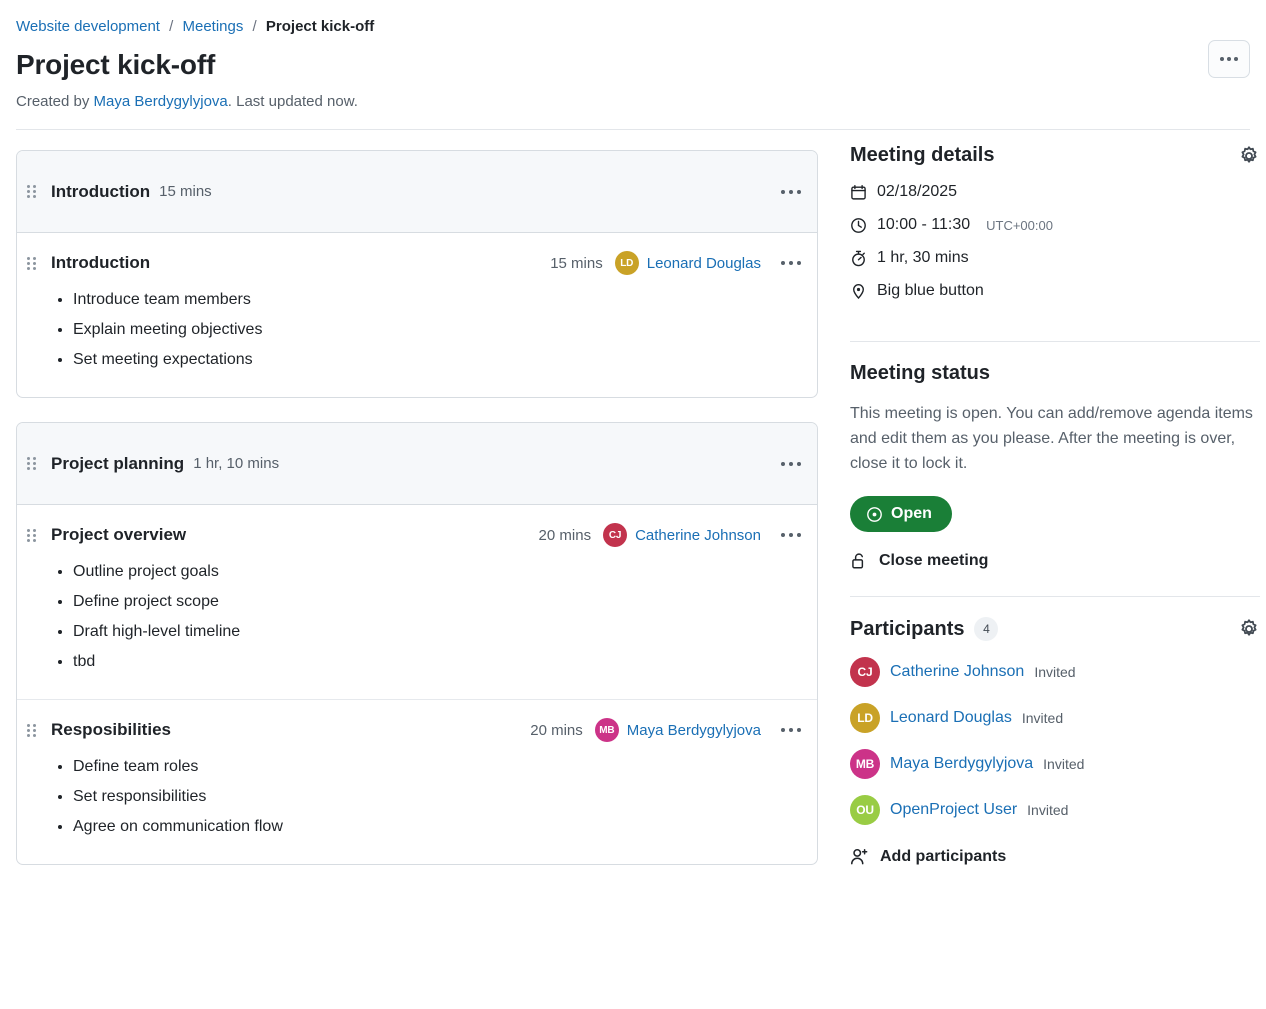 The image size is (1266, 1009). What do you see at coordinates (118, 463) in the screenshot?
I see `agenda-section-title: Project planning` at bounding box center [118, 463].